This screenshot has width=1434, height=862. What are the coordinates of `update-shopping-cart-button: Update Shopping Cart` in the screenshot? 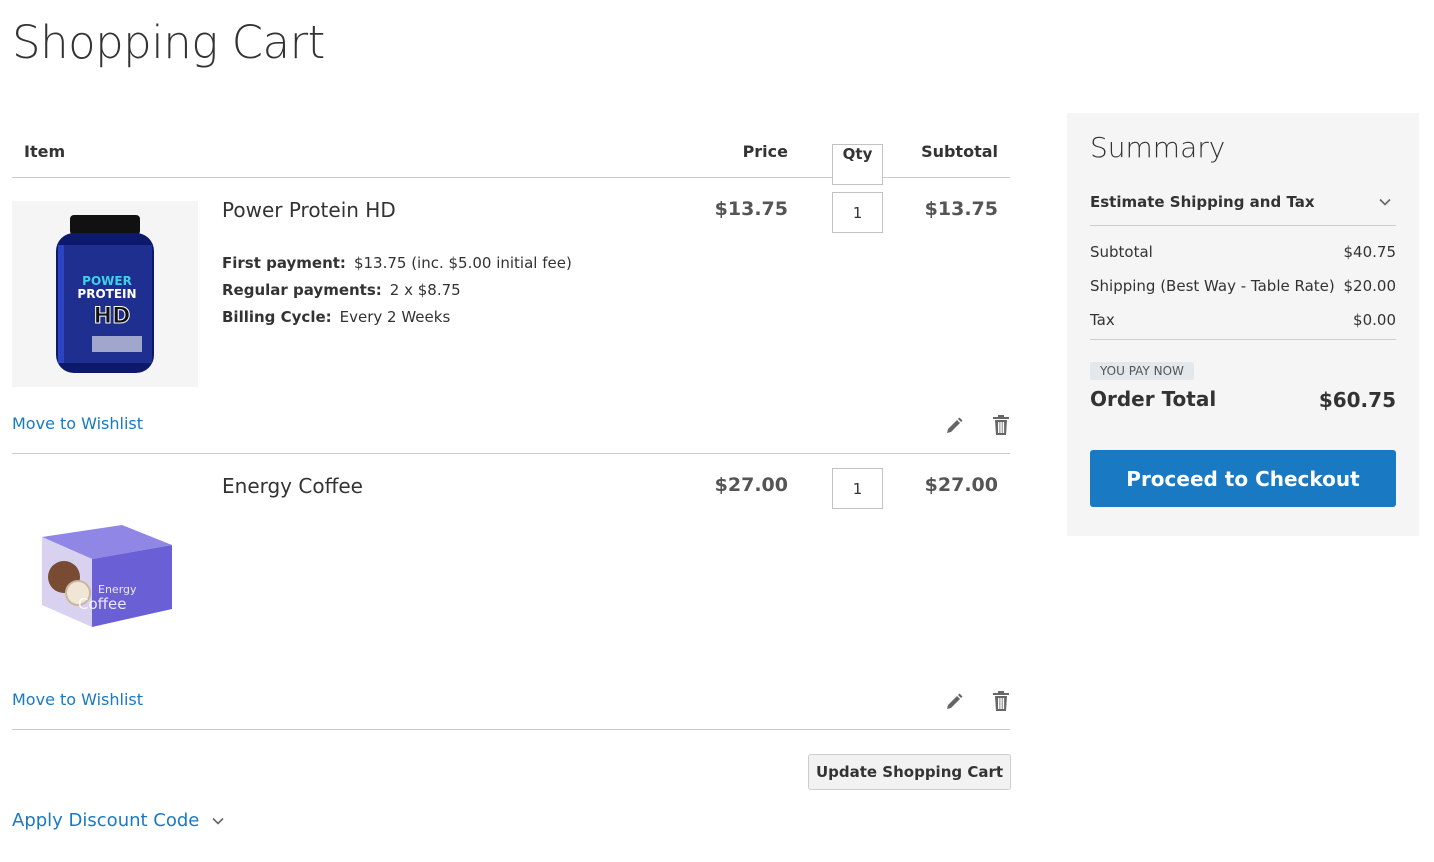 It's located at (909, 772).